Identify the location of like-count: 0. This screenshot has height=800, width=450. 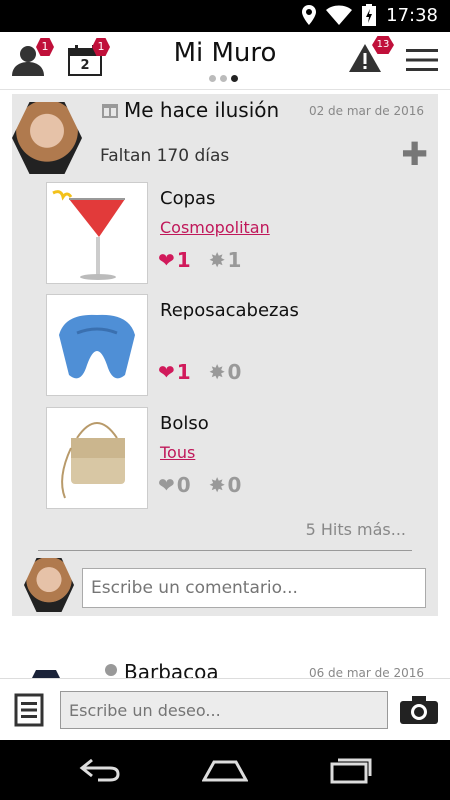
(183, 485).